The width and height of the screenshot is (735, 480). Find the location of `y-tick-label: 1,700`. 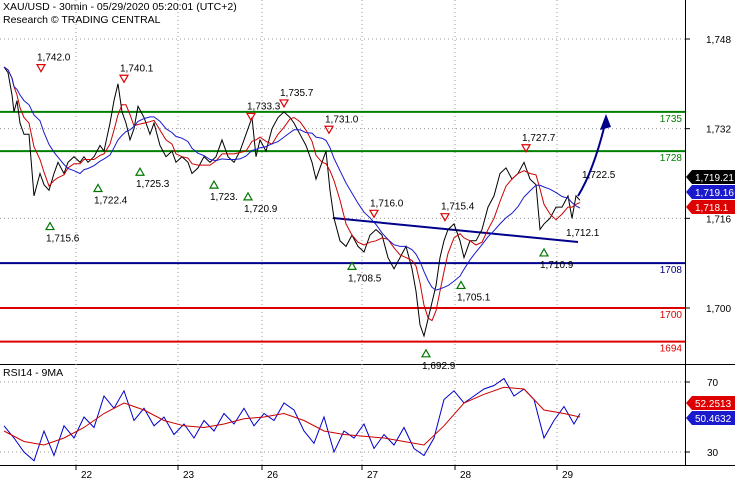

y-tick-label: 1,700 is located at coordinates (718, 309).